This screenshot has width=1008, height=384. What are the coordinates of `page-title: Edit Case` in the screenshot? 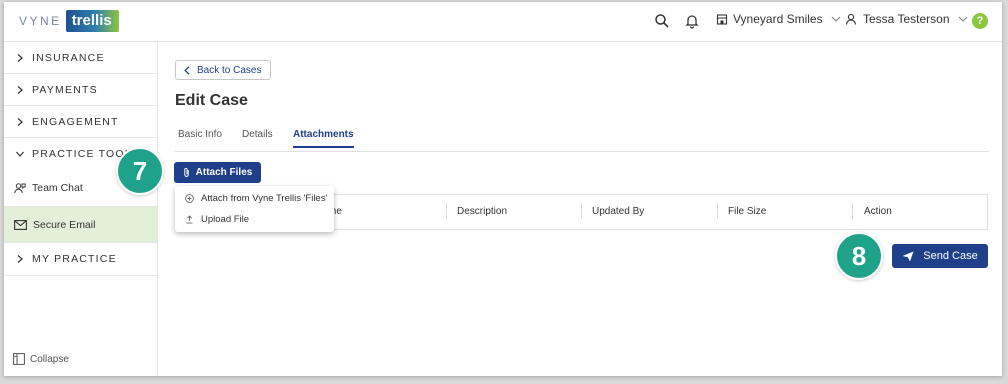 It's located at (211, 100).